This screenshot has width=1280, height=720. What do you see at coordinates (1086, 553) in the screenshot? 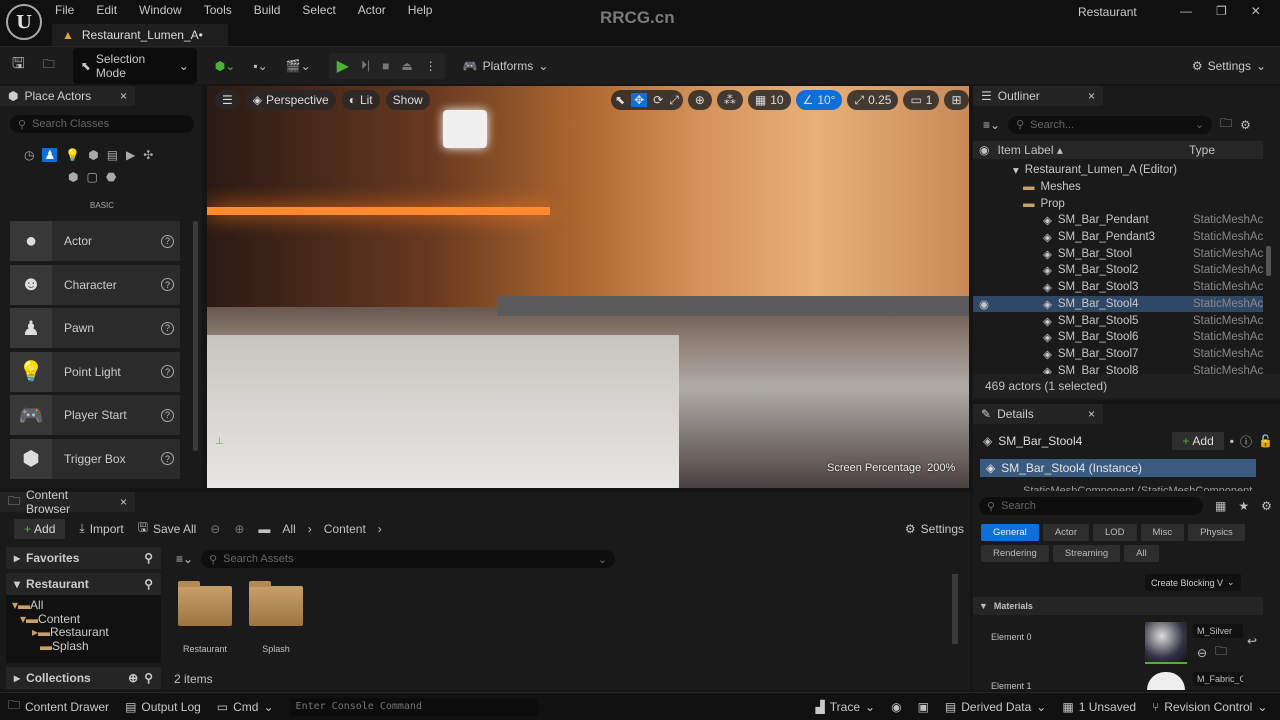
I see `filter-tab-streaming: Streaming` at bounding box center [1086, 553].